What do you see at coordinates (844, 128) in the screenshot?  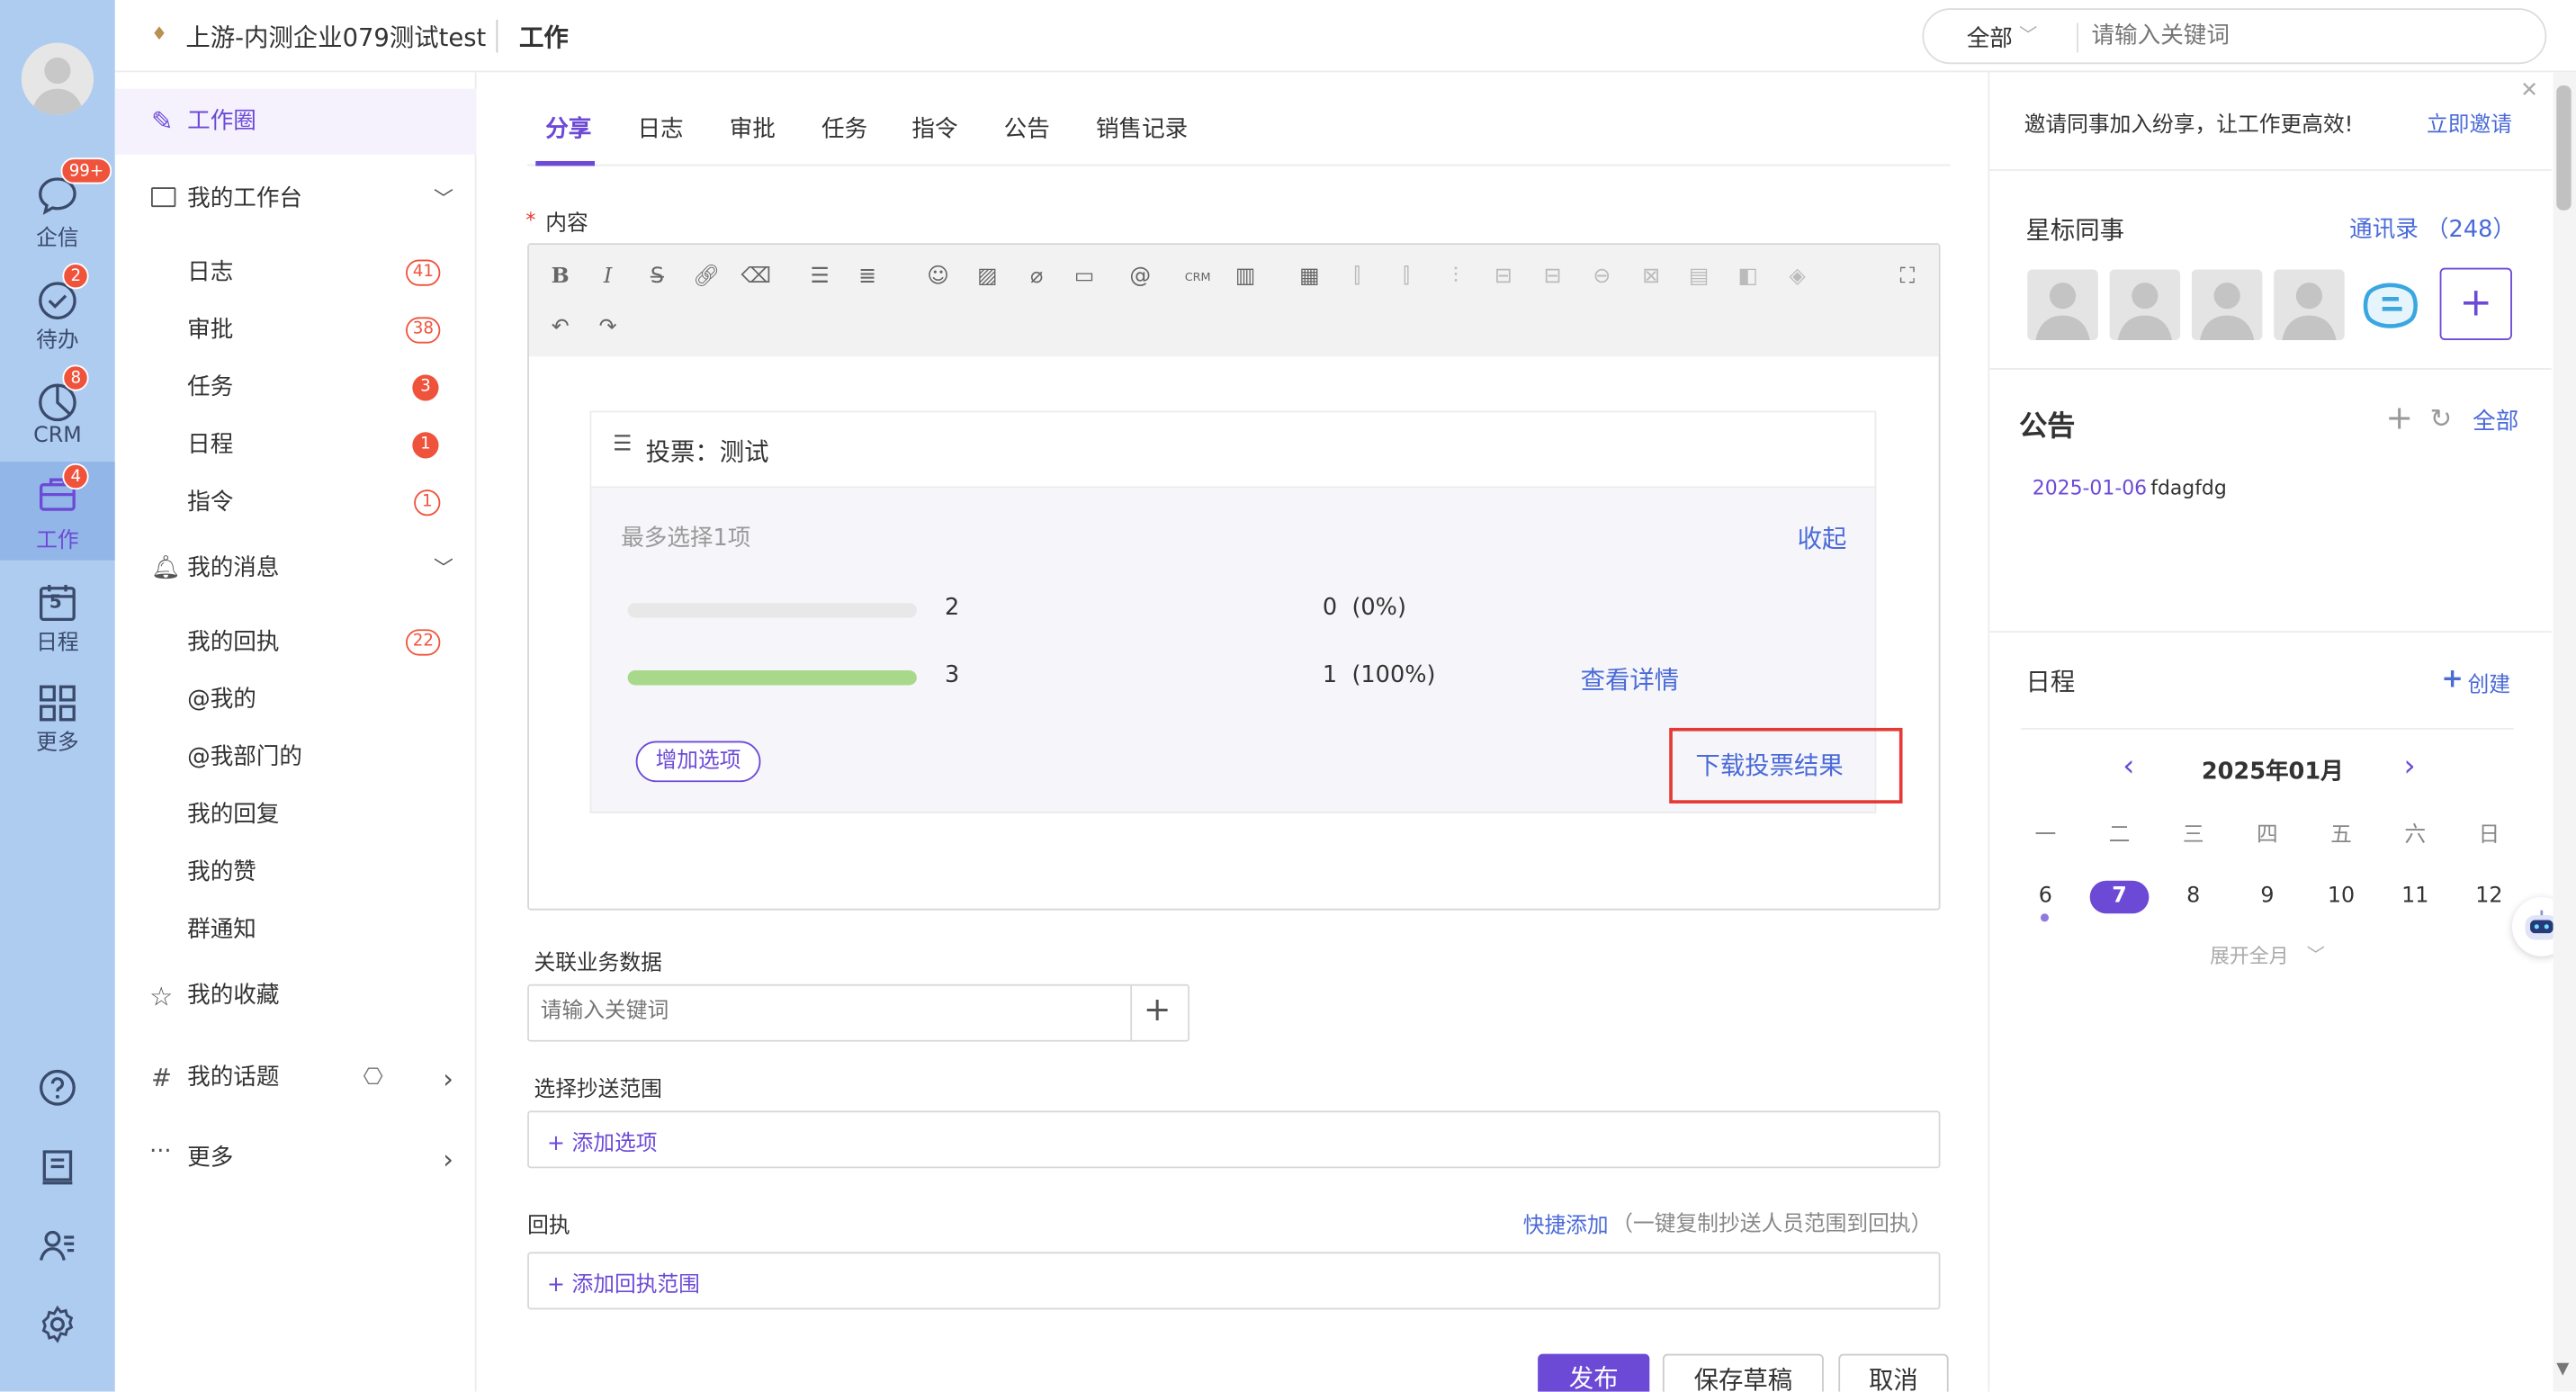 I see `tab-task: 任务` at bounding box center [844, 128].